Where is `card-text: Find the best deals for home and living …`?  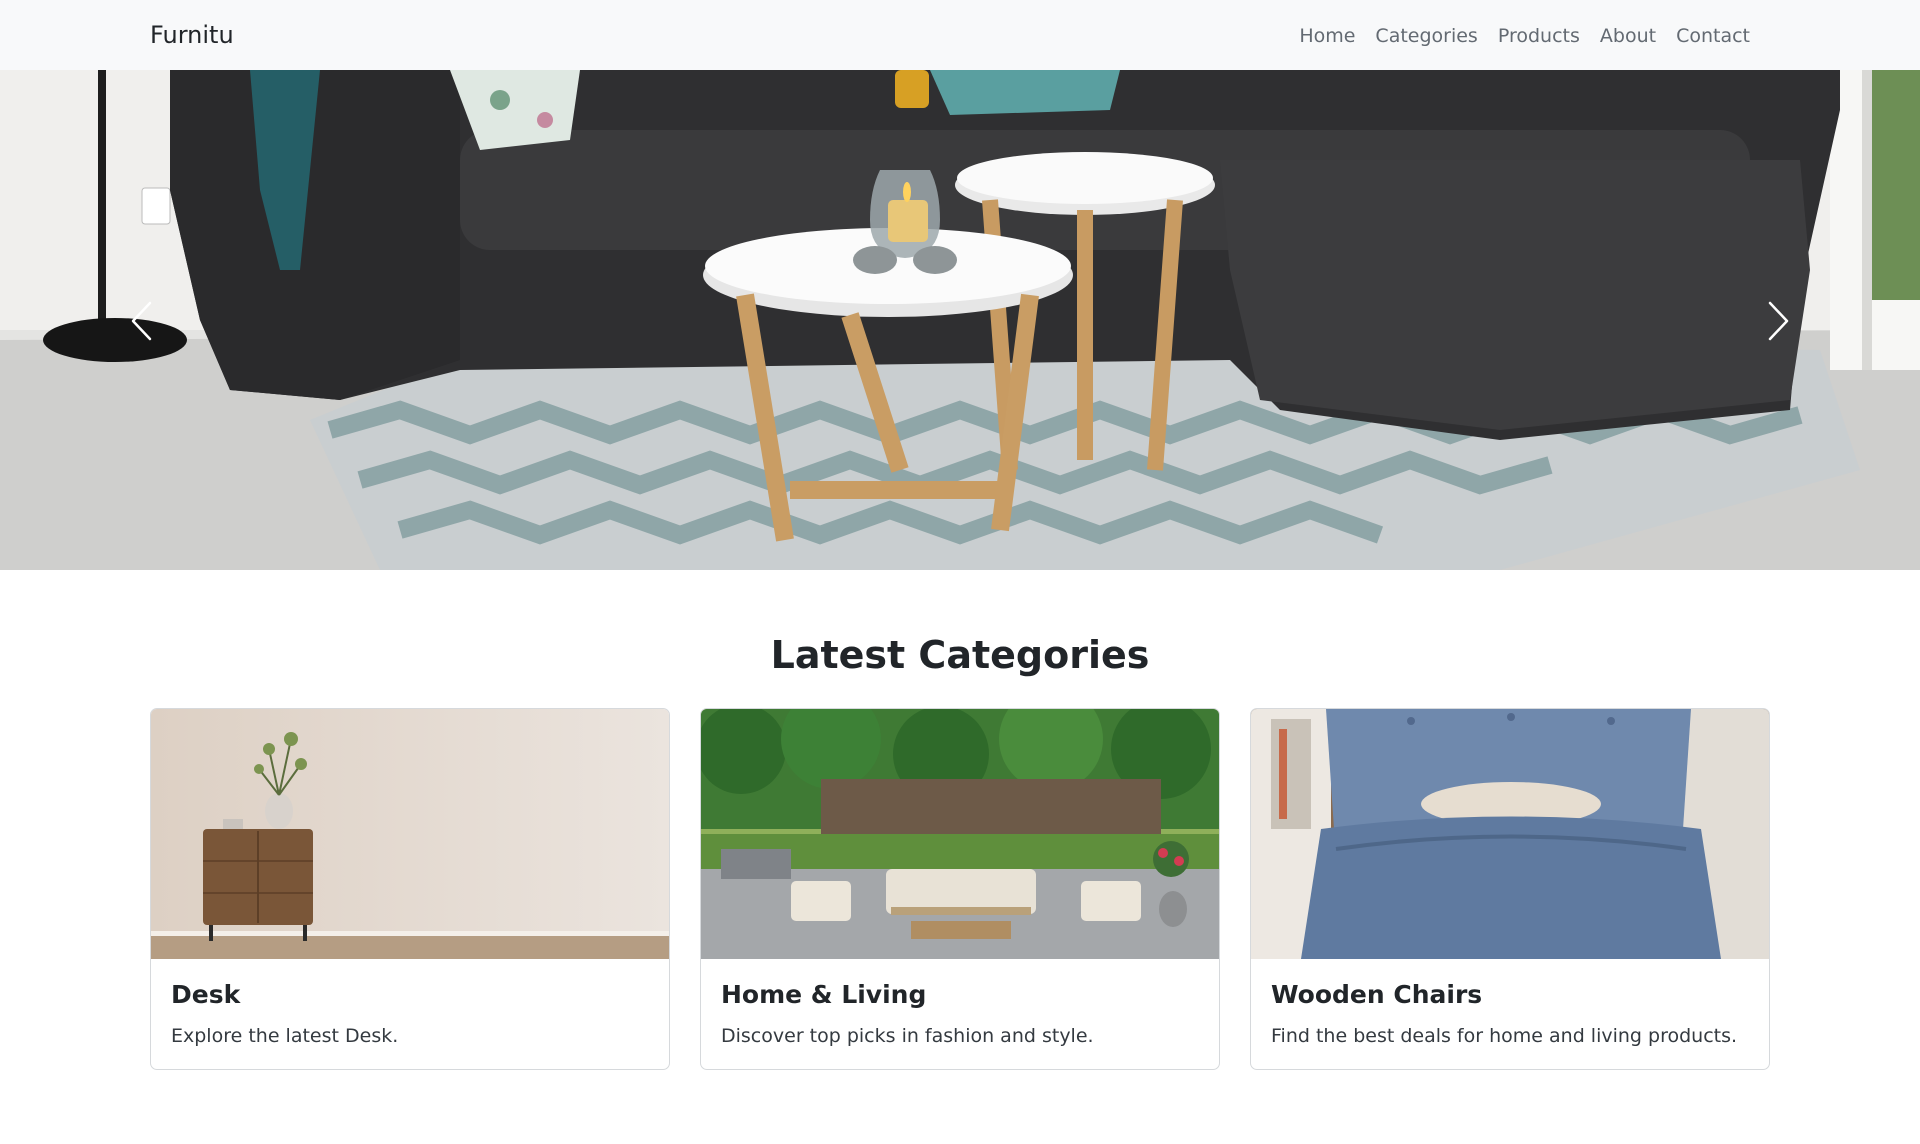
card-text: Find the best deals for home and living … is located at coordinates (1504, 1036).